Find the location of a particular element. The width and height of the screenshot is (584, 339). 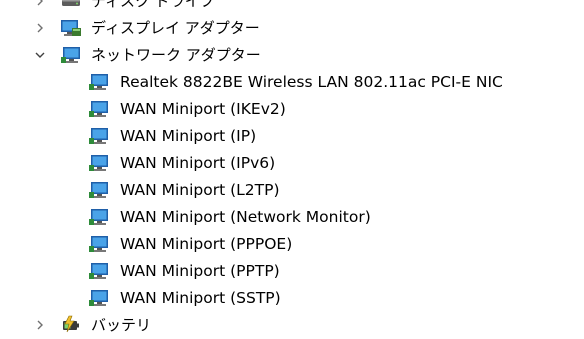

tree-item-label: WAN Miniport (Network Monitor) is located at coordinates (245, 216).